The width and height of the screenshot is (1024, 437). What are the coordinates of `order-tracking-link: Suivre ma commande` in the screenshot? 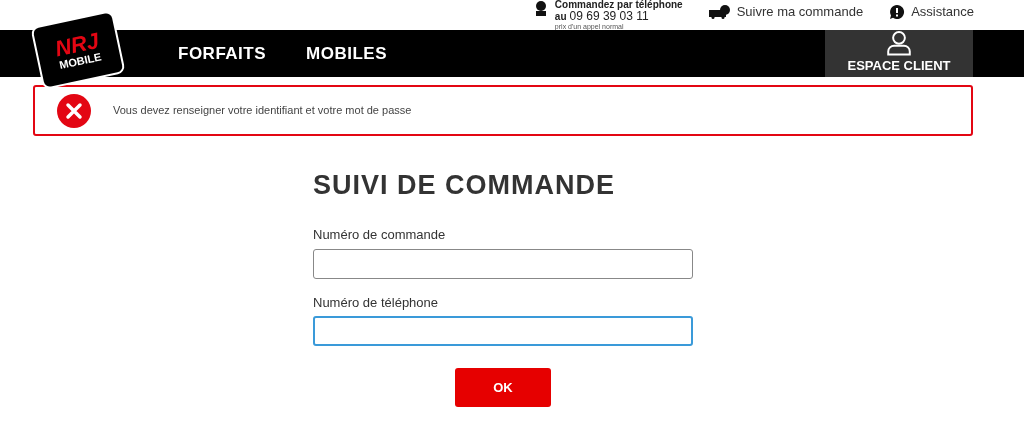 It's located at (800, 12).